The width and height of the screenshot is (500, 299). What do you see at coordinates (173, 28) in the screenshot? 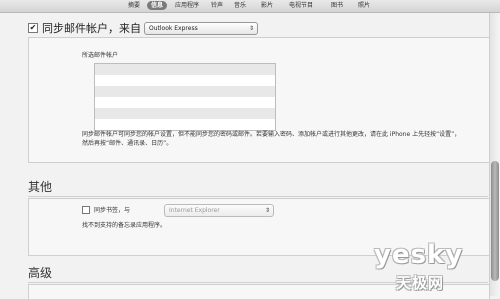
I see `mail-source-value: Outlook Express` at bounding box center [173, 28].